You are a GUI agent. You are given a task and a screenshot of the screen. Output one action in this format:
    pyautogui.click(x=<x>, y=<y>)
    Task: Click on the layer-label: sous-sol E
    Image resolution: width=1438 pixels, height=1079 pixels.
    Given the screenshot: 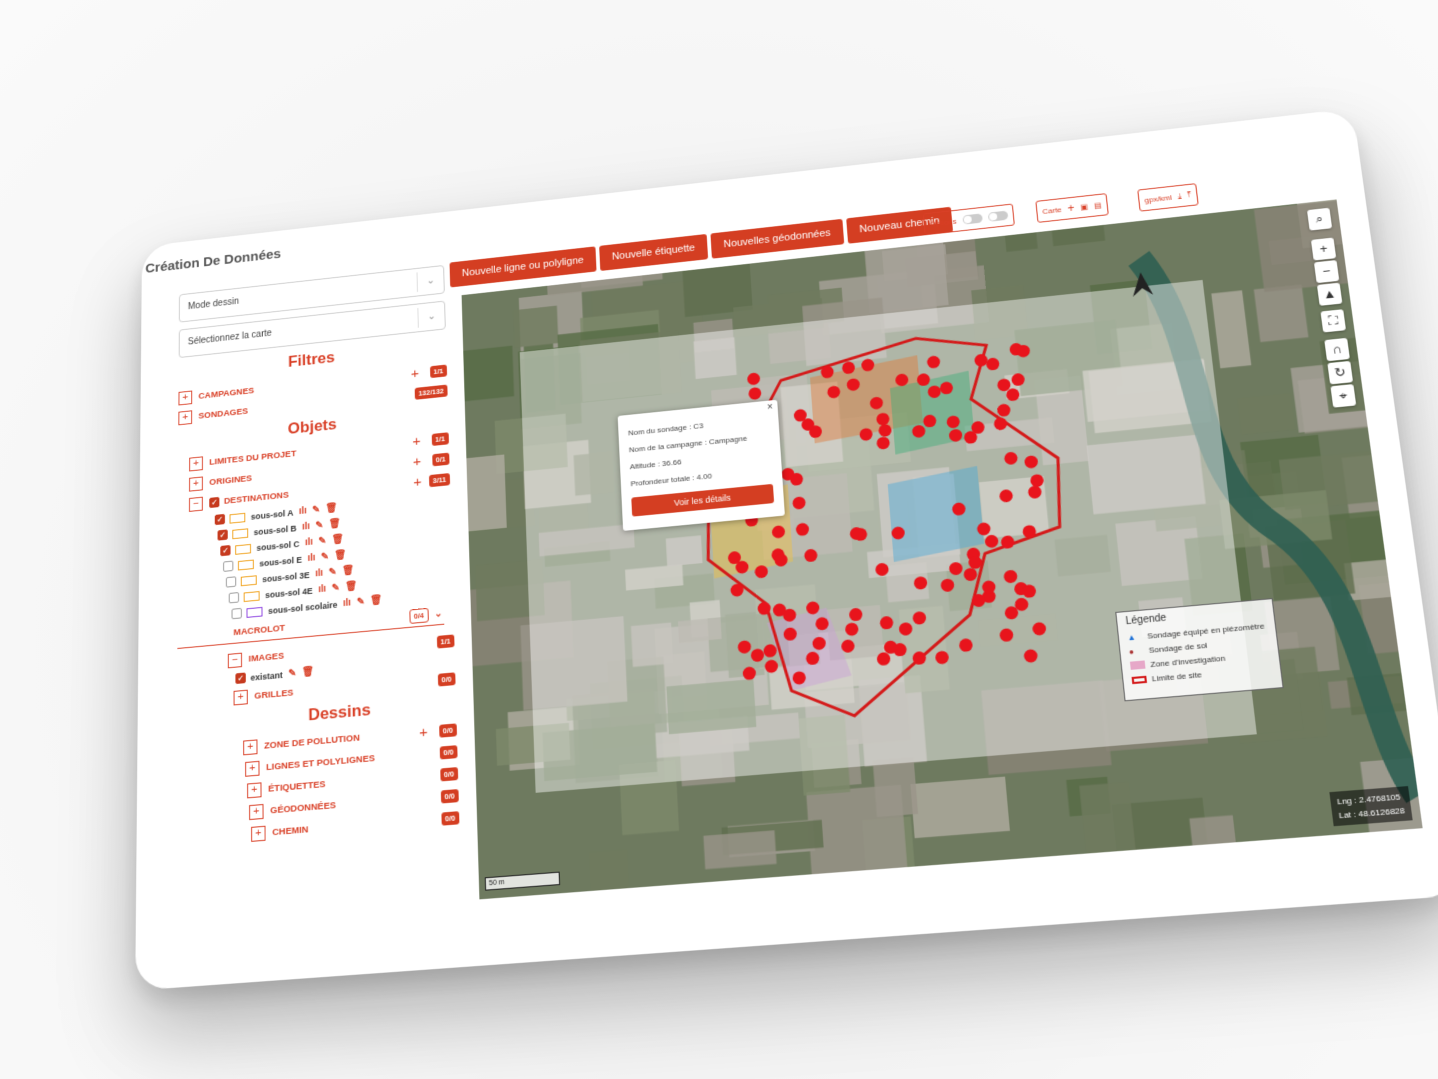 What is the action you would take?
    pyautogui.click(x=281, y=561)
    